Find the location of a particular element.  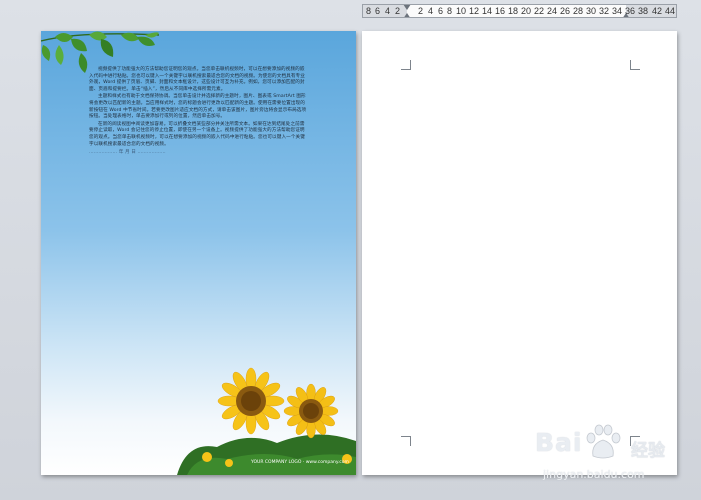

sunflowers-image is located at coordinates (266, 421).